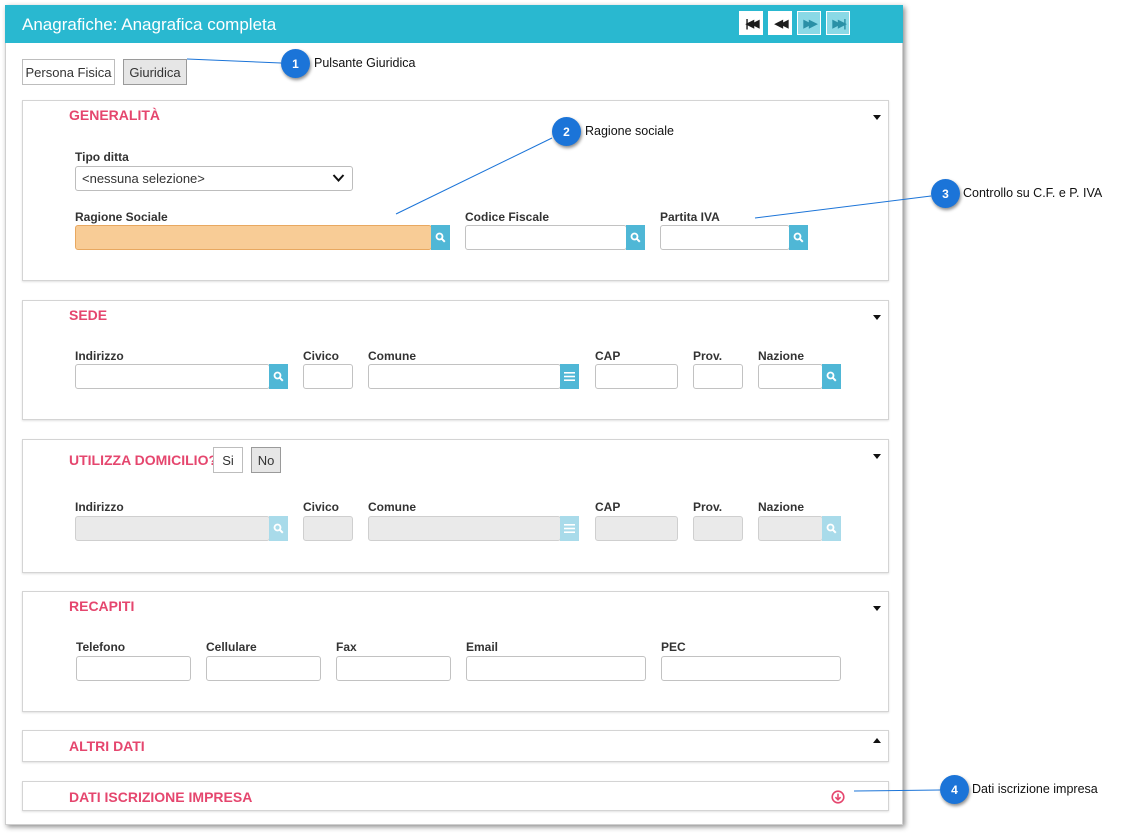 This screenshot has height=833, width=1126. What do you see at coordinates (365, 63) in the screenshot?
I see `callout-text-1: Pulsante Giuridica` at bounding box center [365, 63].